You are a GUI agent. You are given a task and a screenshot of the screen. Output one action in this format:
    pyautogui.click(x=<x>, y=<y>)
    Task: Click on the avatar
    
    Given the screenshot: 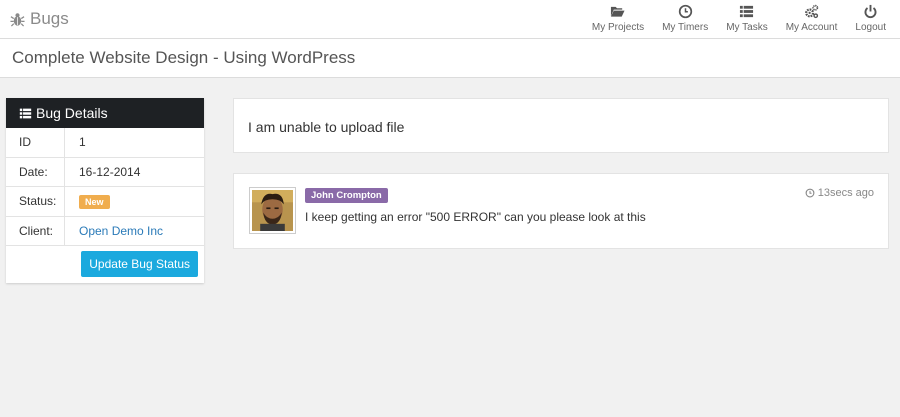 What is the action you would take?
    pyautogui.click(x=272, y=210)
    